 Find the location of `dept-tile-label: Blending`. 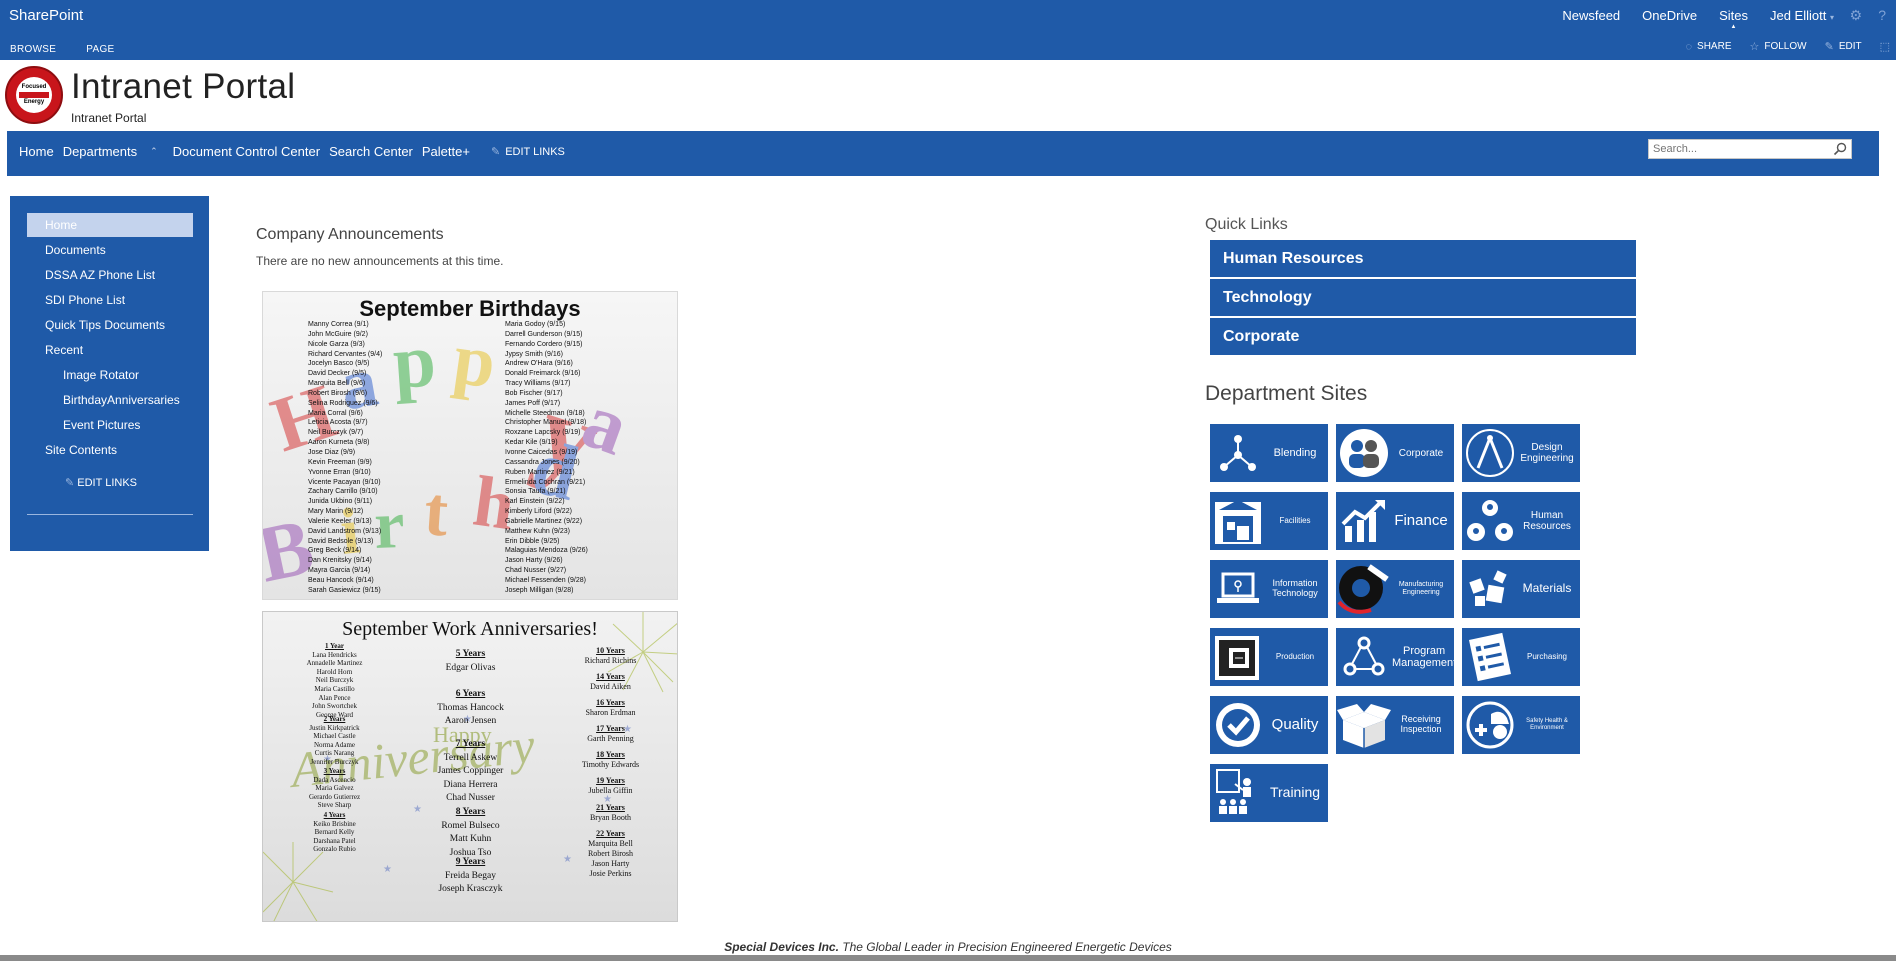

dept-tile-label: Blending is located at coordinates (1295, 452).